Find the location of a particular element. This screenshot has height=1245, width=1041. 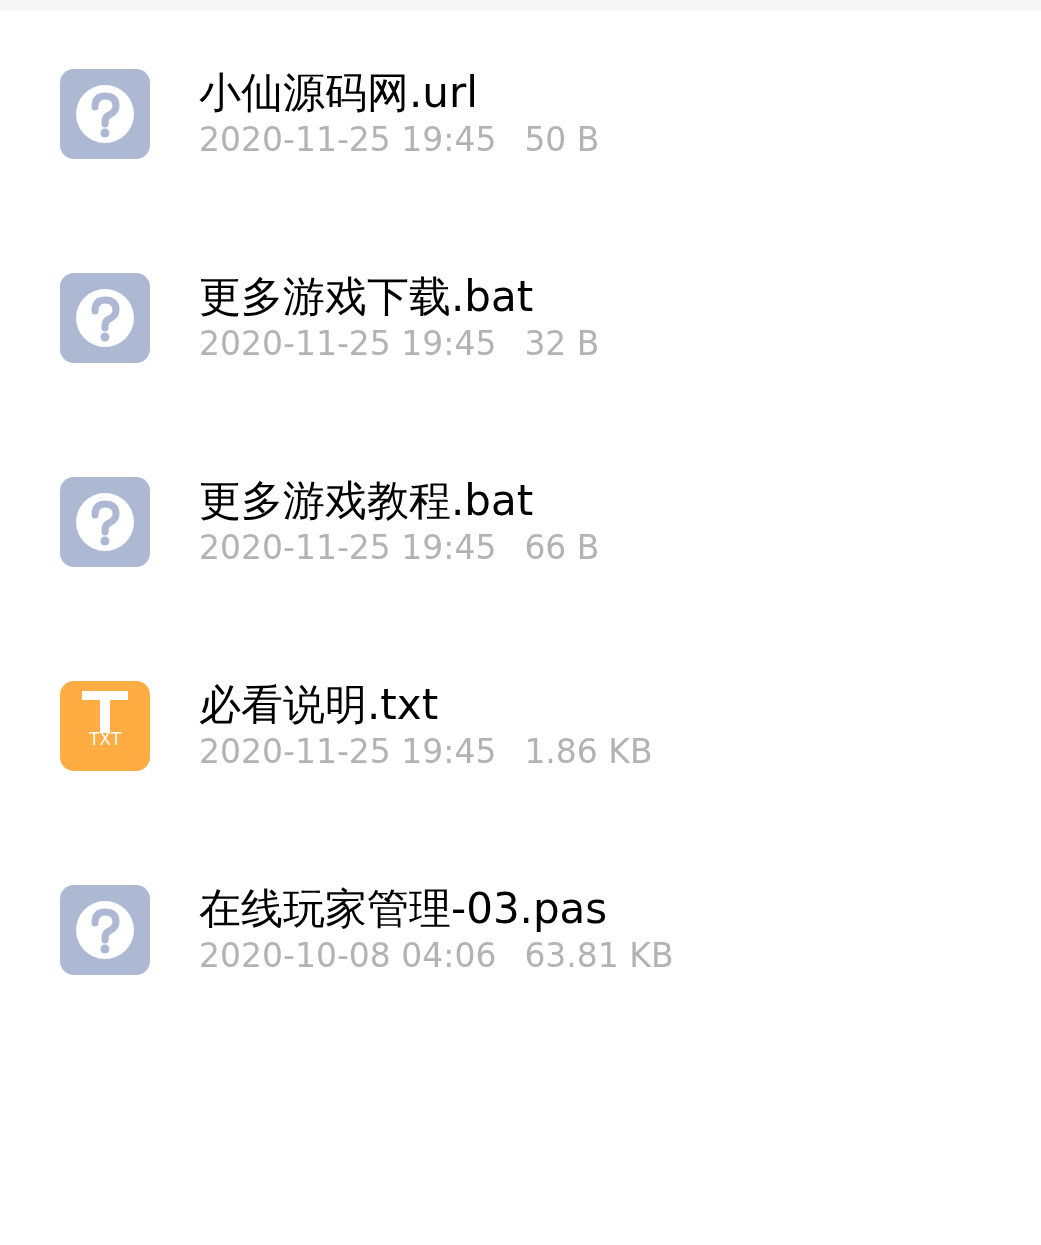

file-size: 1.86 KB is located at coordinates (588, 752).